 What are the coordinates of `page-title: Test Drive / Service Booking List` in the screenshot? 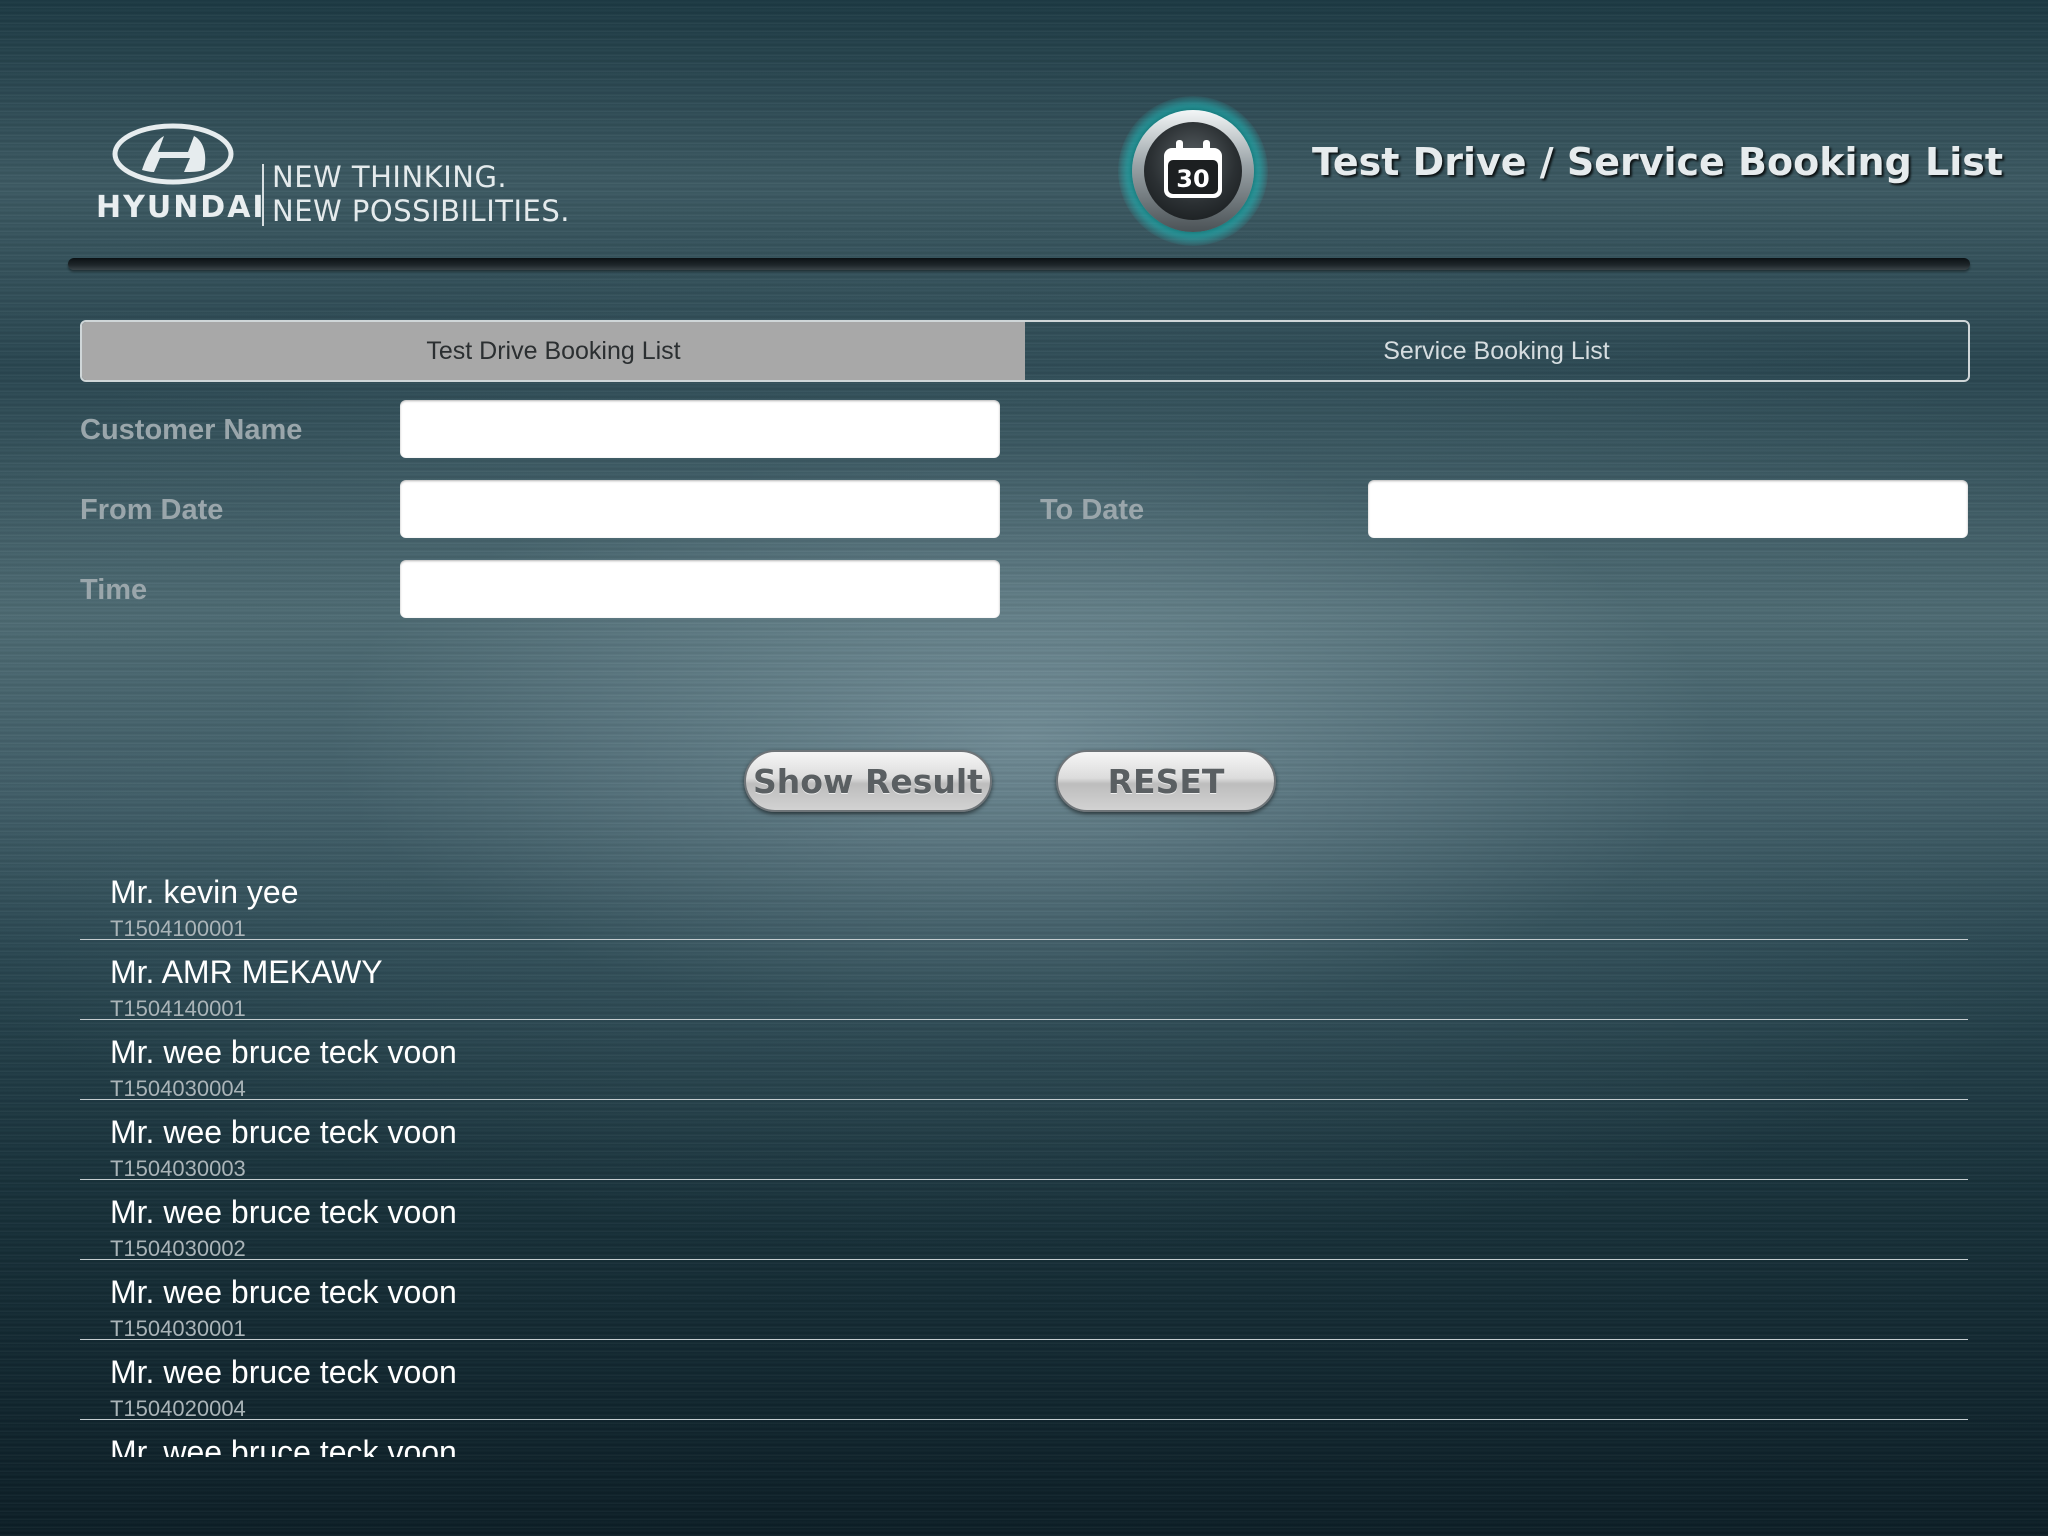 It's located at (1658, 162).